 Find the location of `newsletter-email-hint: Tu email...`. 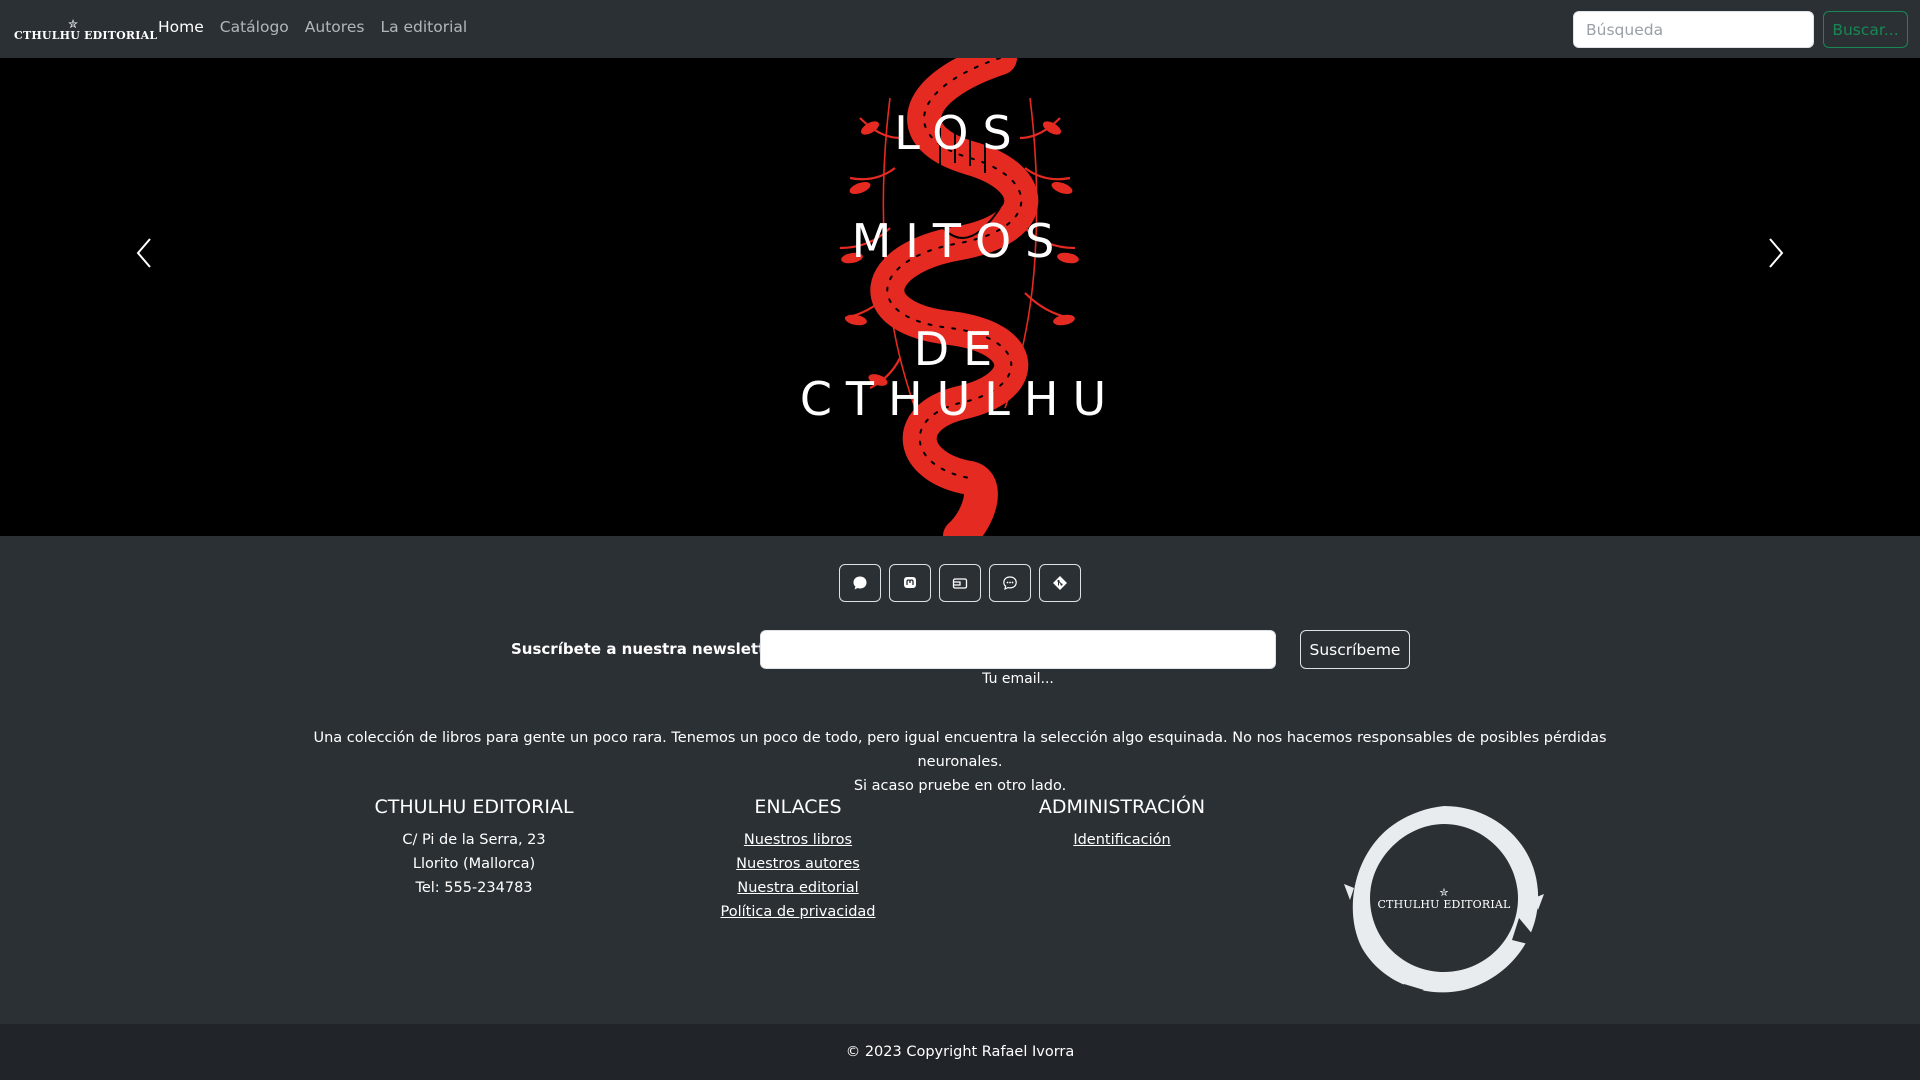

newsletter-email-hint: Tu email... is located at coordinates (1018, 679).